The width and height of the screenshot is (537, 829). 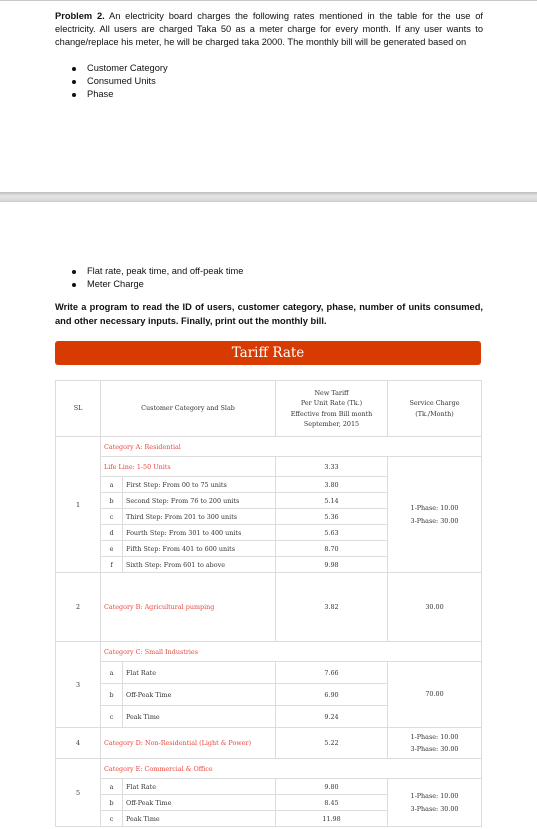 What do you see at coordinates (244, 768) in the screenshot?
I see `category-cell: Category E: Commercial & Office` at bounding box center [244, 768].